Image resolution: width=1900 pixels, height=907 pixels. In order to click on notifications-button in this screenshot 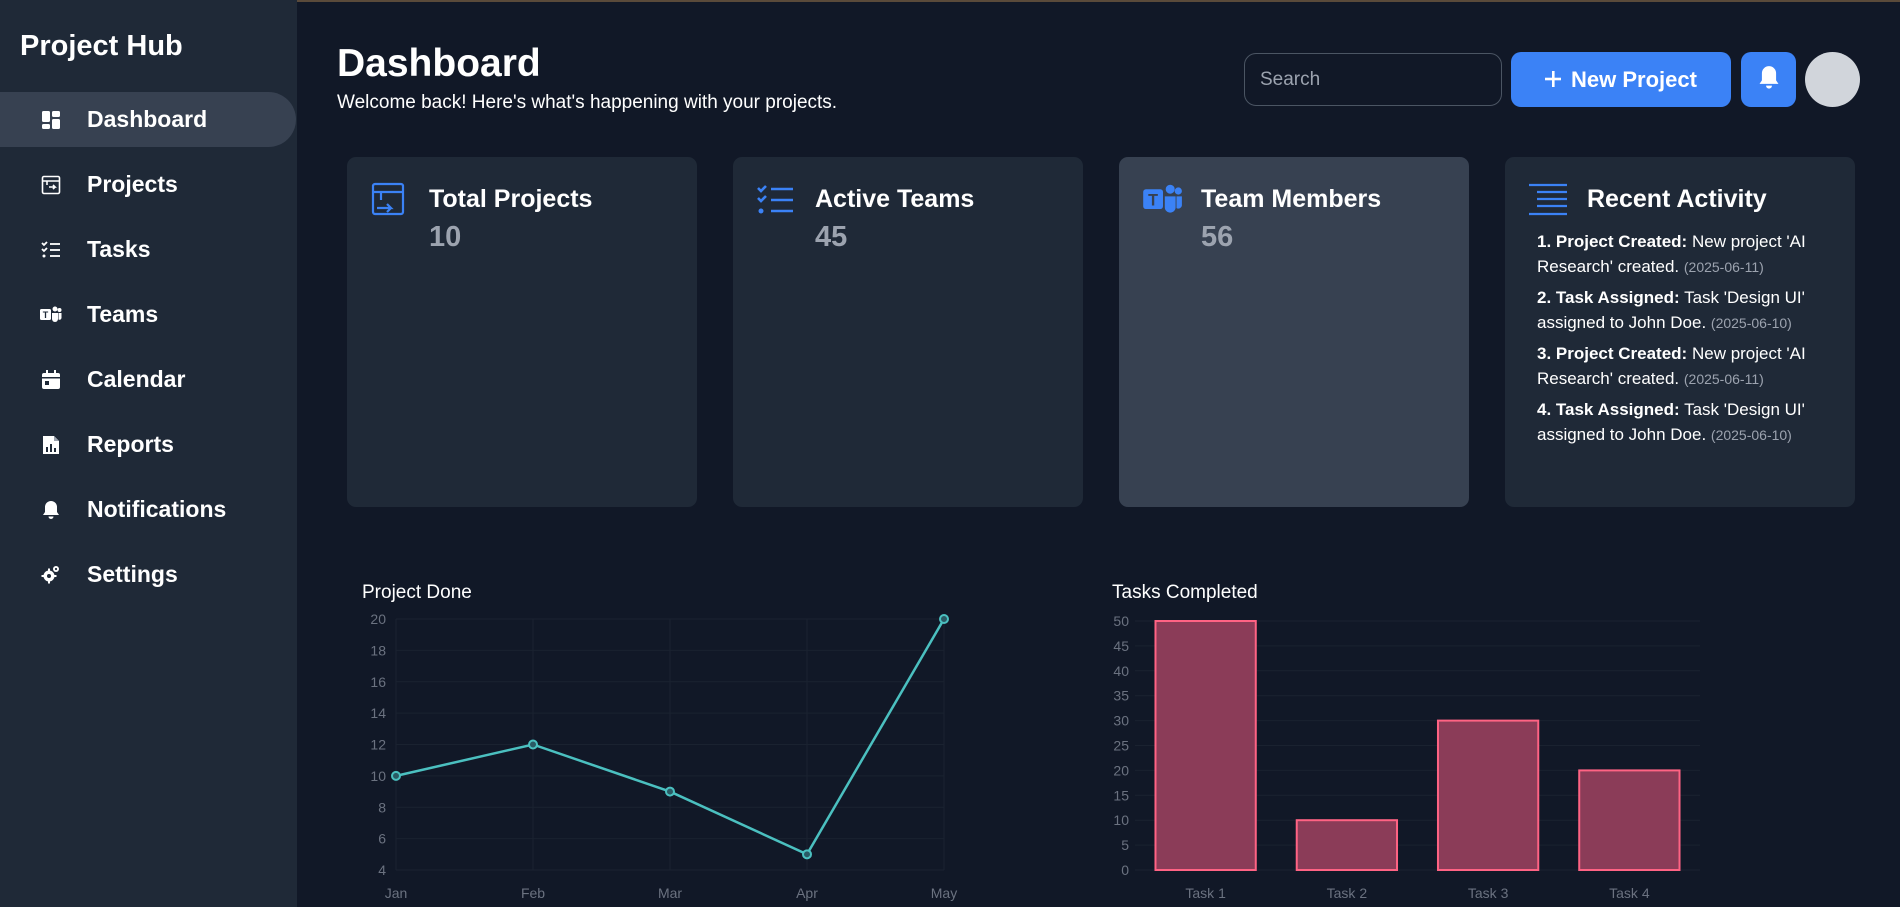, I will do `click(1768, 79)`.